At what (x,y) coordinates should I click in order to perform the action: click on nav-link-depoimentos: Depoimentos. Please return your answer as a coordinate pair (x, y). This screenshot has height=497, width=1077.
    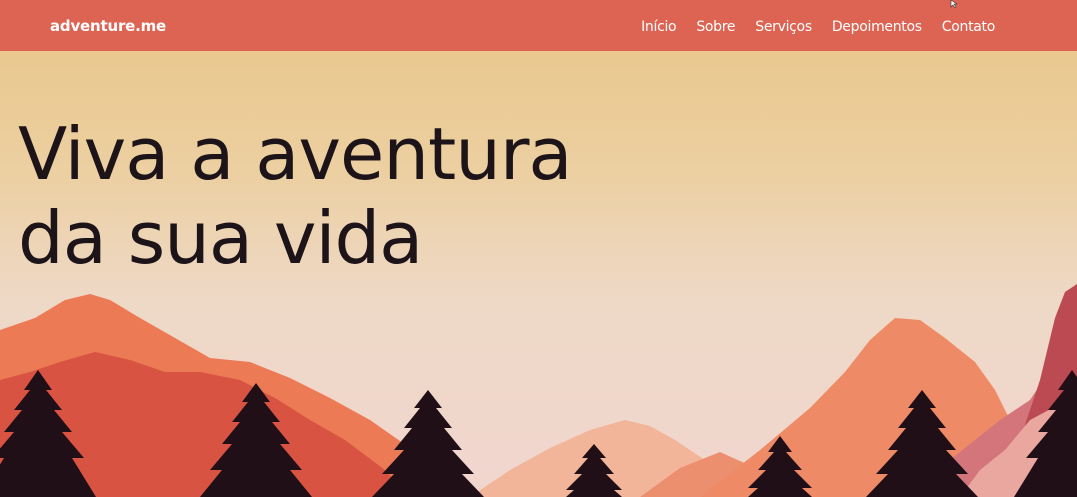
    Looking at the image, I should click on (877, 27).